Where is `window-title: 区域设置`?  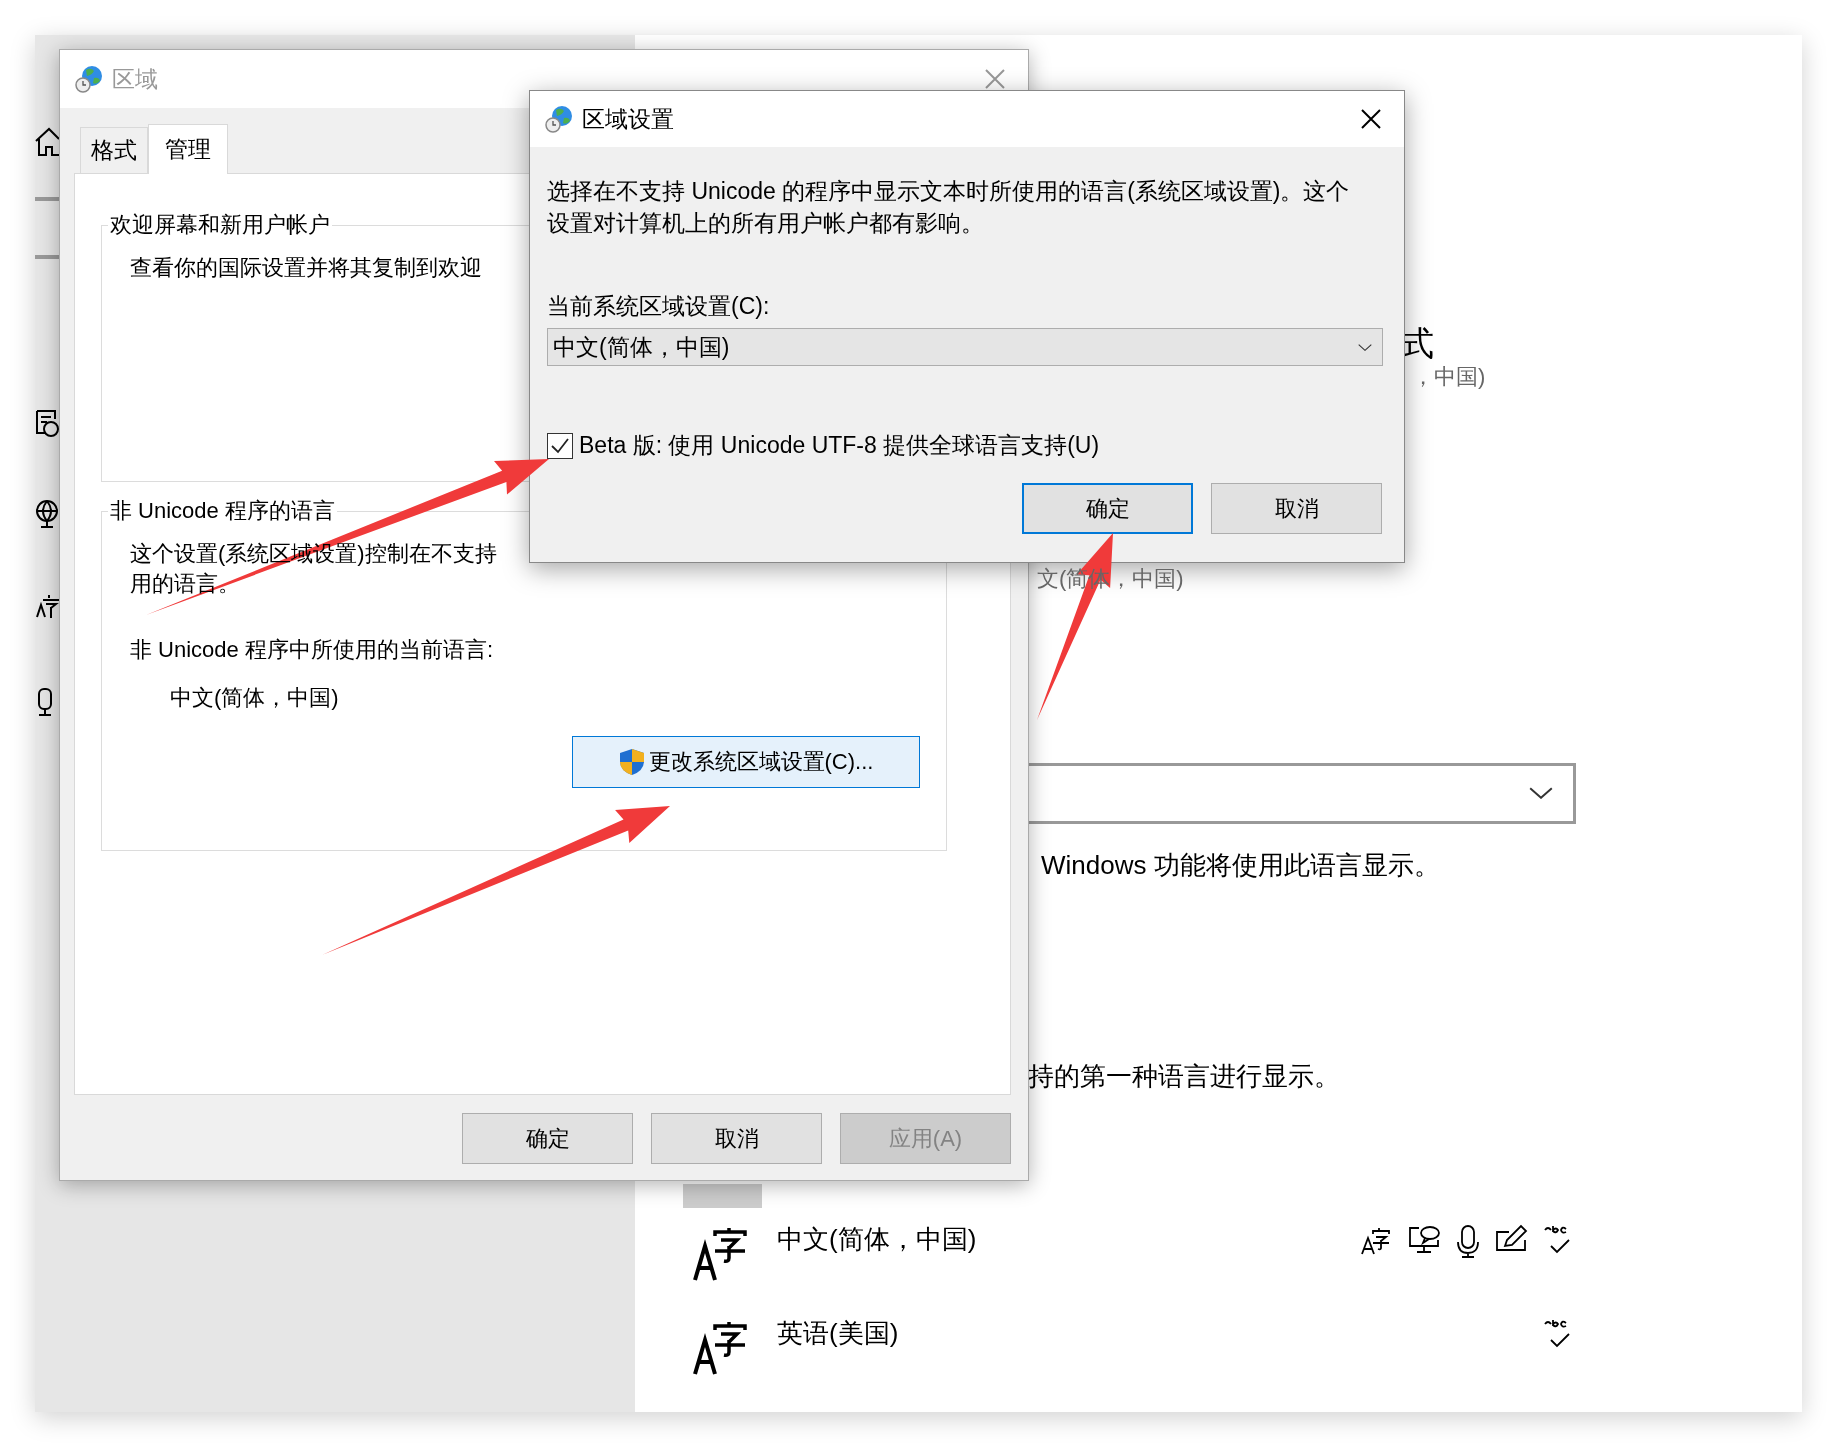
window-title: 区域设置 is located at coordinates (628, 119).